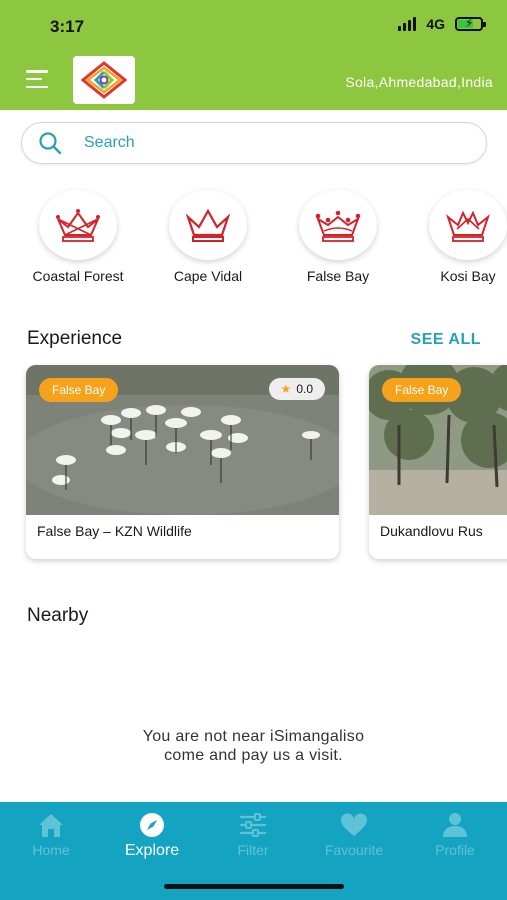  What do you see at coordinates (254, 886) in the screenshot?
I see `home-indicator` at bounding box center [254, 886].